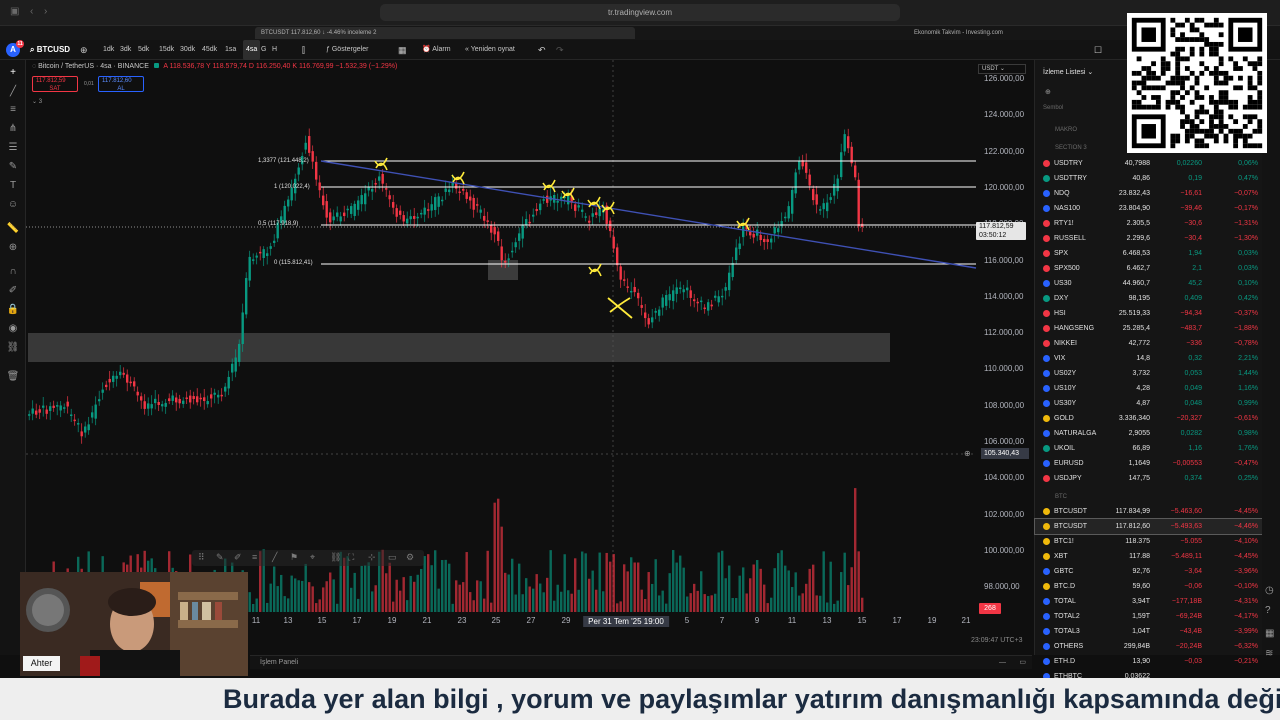 The image size is (1280, 720). What do you see at coordinates (1157, 631) in the screenshot?
I see `watchlist-row: TOTAL3 1,04T −43,4B −3,99%` at bounding box center [1157, 631].